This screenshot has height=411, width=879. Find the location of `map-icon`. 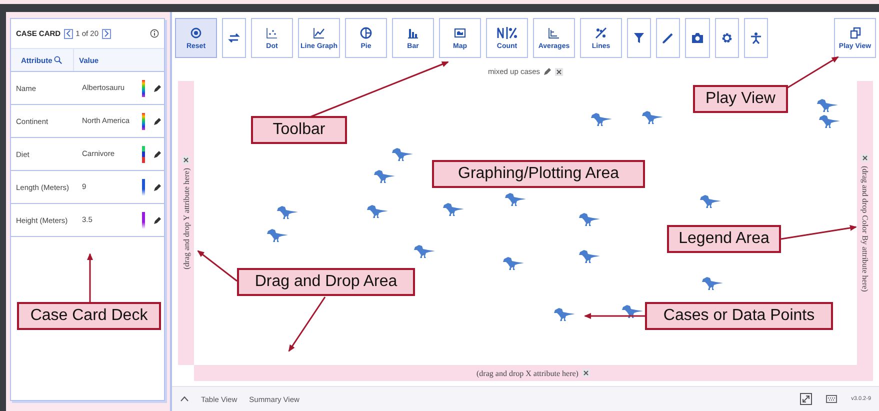

map-icon is located at coordinates (460, 32).